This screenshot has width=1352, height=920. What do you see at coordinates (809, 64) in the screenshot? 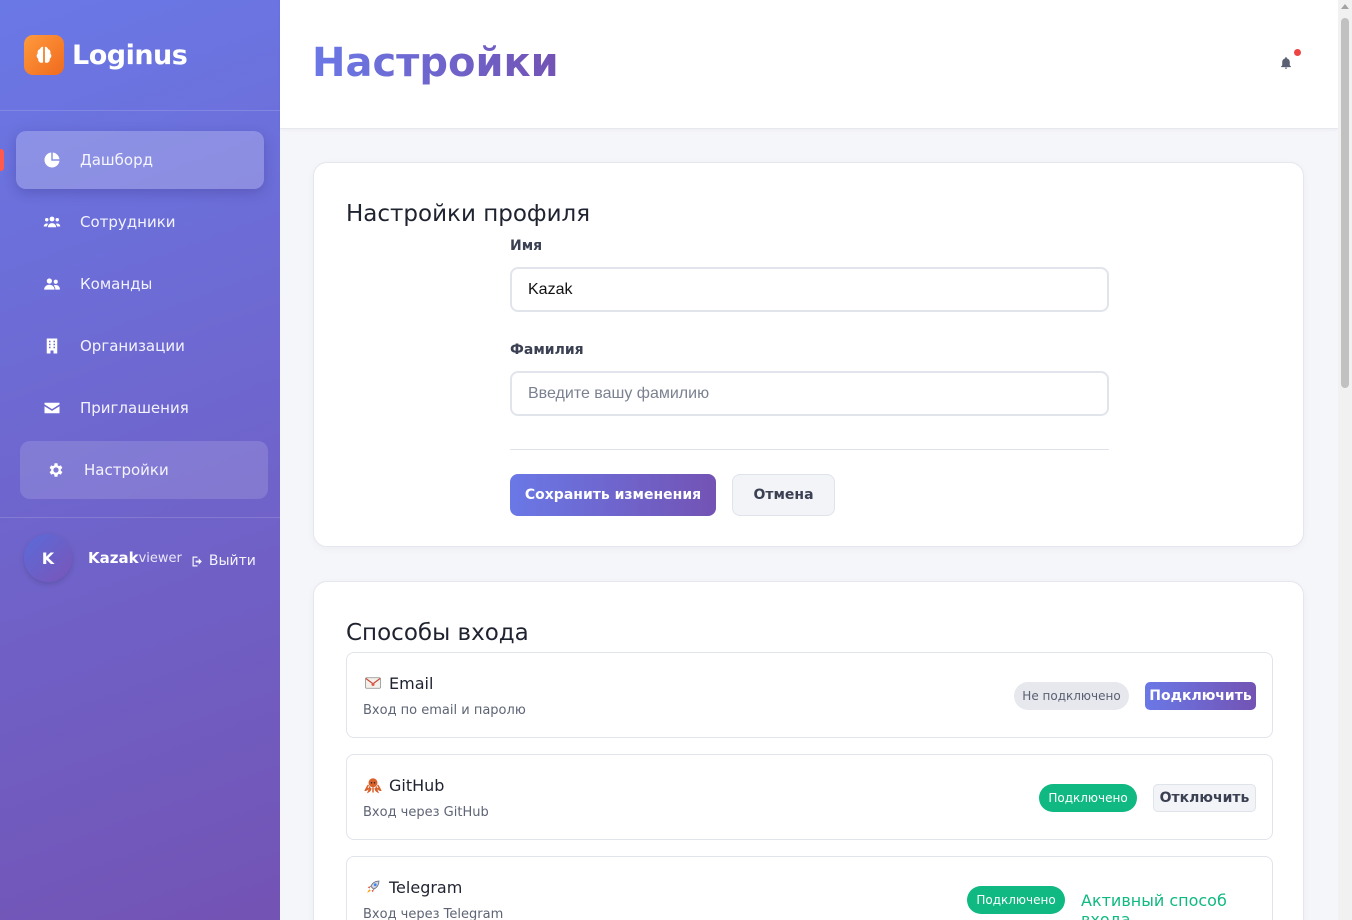
I see `page-header: Настройки` at bounding box center [809, 64].